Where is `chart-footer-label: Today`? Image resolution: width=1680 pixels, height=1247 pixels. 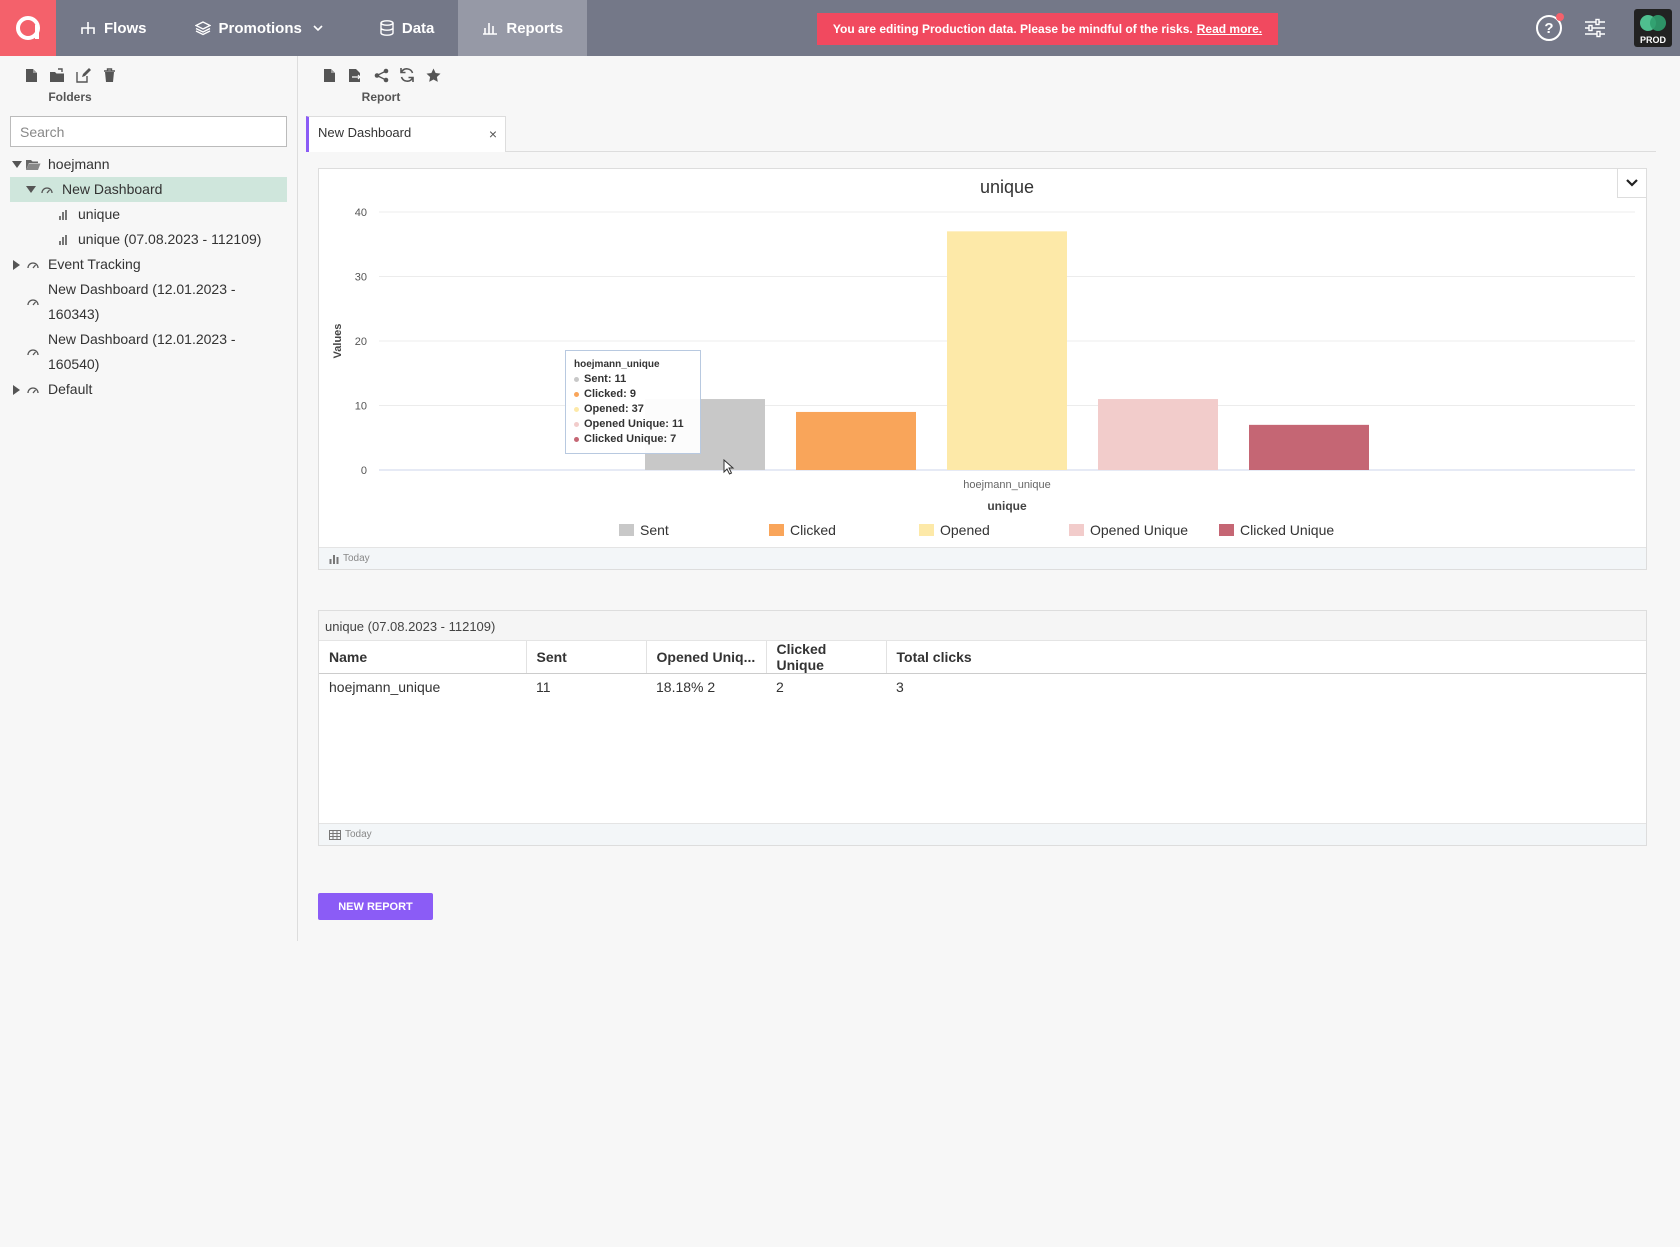 chart-footer-label: Today is located at coordinates (356, 558).